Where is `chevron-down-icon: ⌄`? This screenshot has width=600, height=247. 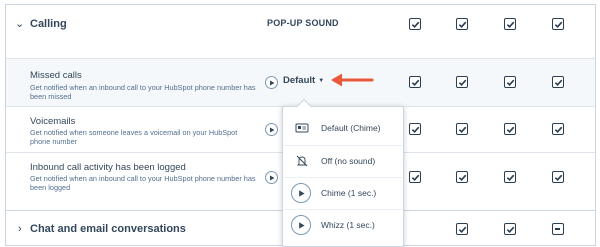
chevron-down-icon: ⌄ is located at coordinates (19, 23).